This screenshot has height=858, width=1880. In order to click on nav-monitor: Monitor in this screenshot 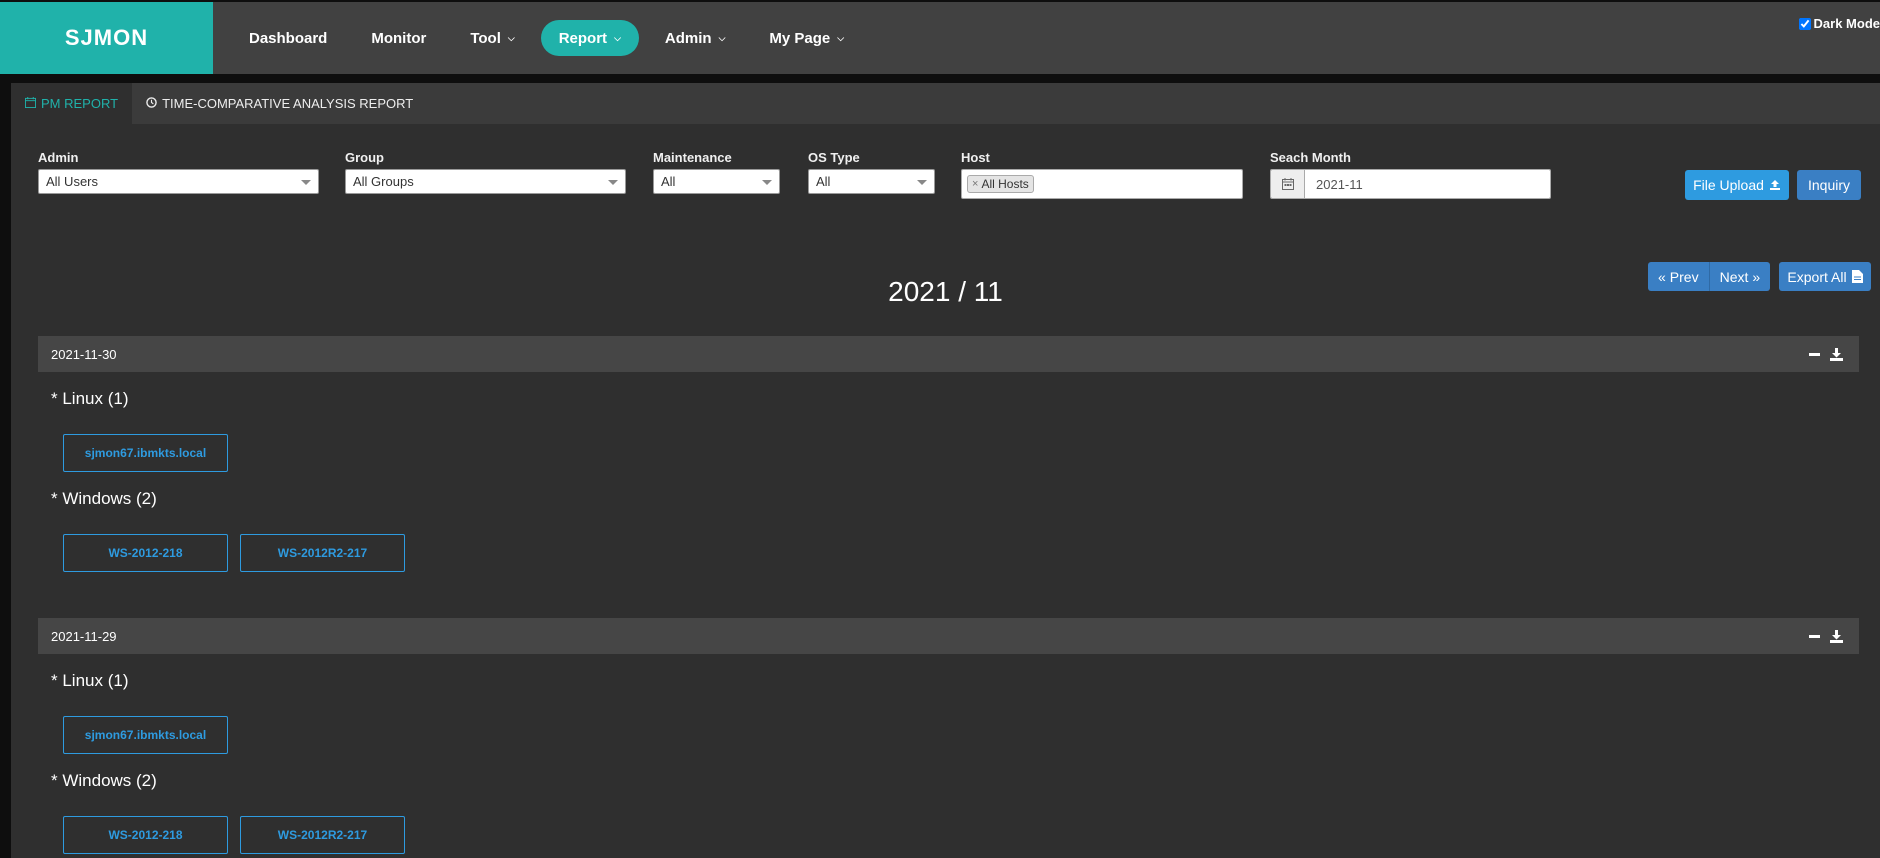, I will do `click(398, 38)`.